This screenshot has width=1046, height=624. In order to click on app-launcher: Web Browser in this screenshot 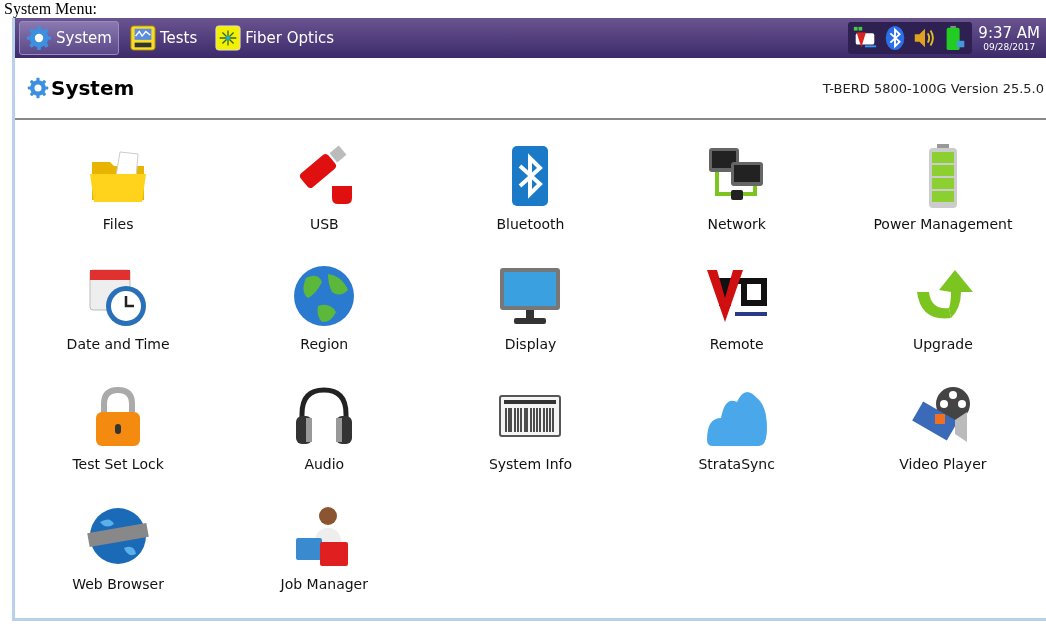, I will do `click(118, 558)`.